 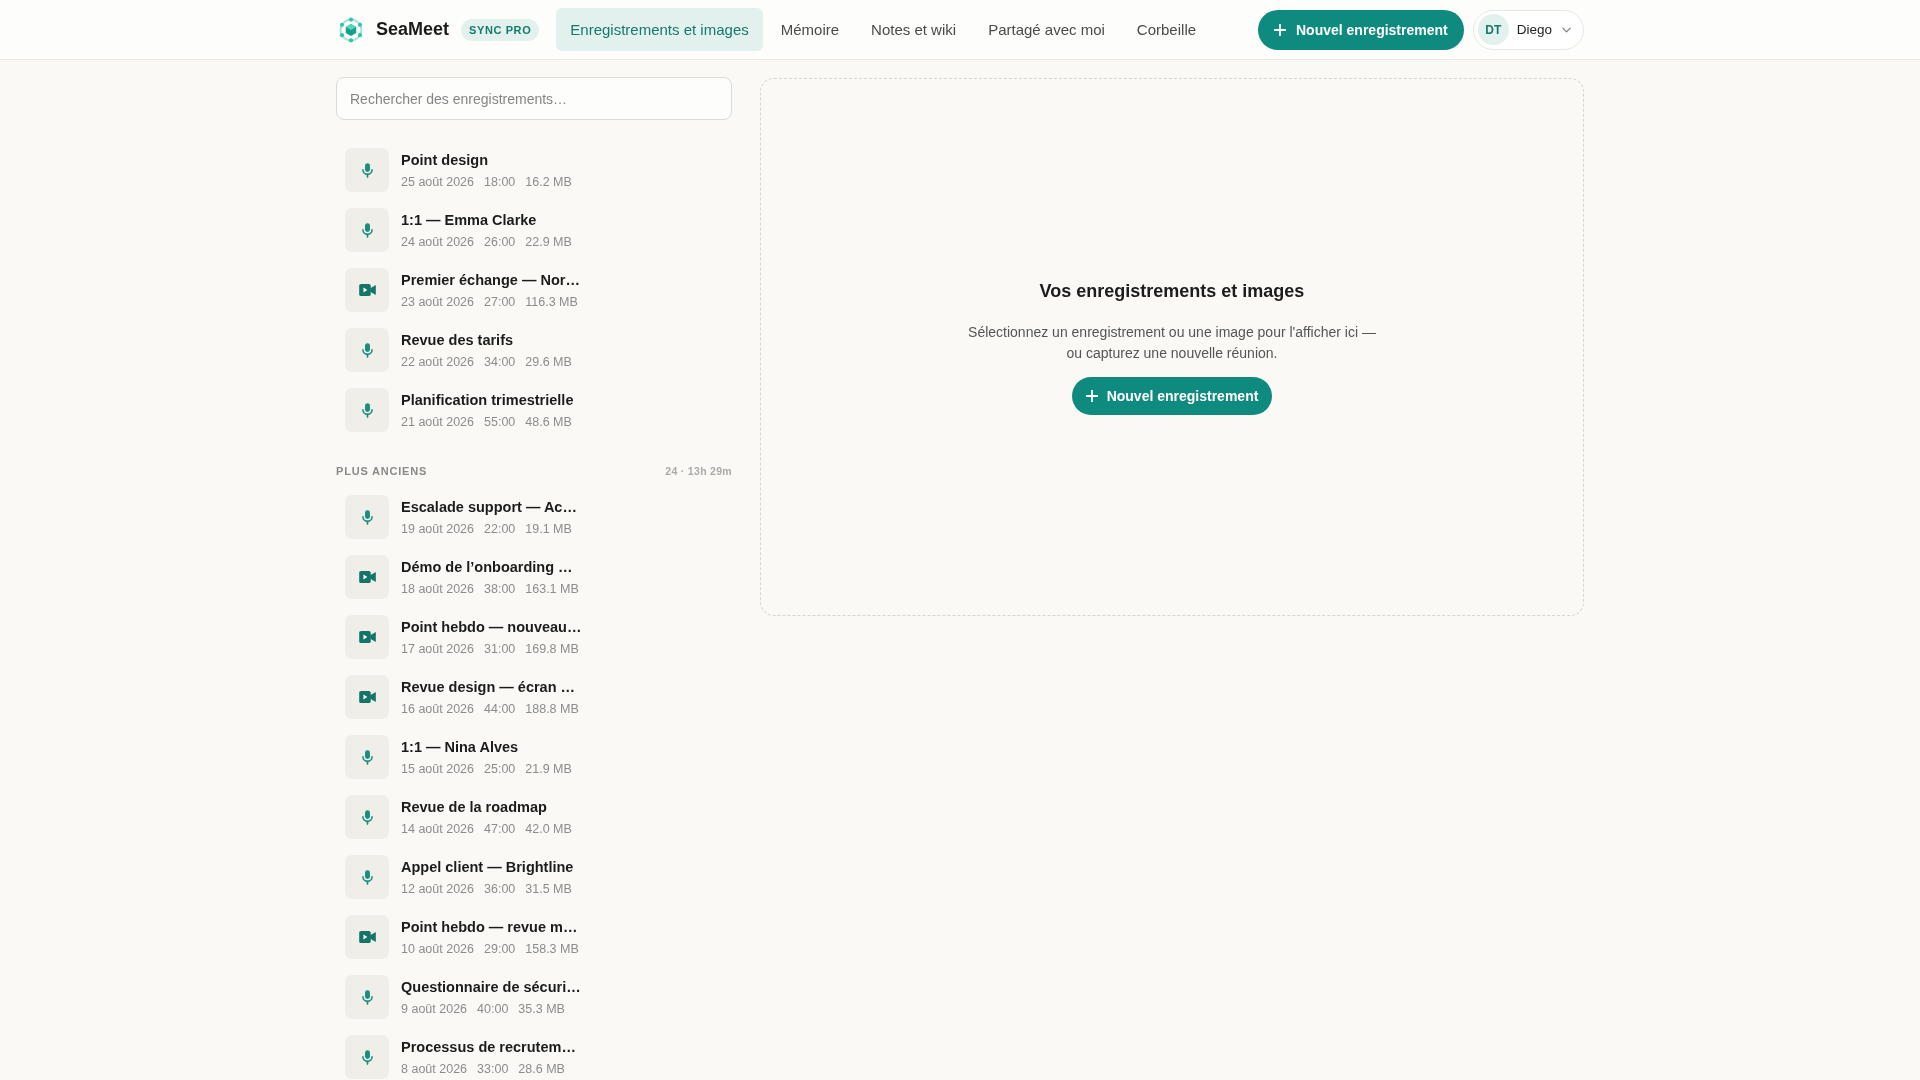 I want to click on recording-duration: 25:00, so click(x=500, y=769).